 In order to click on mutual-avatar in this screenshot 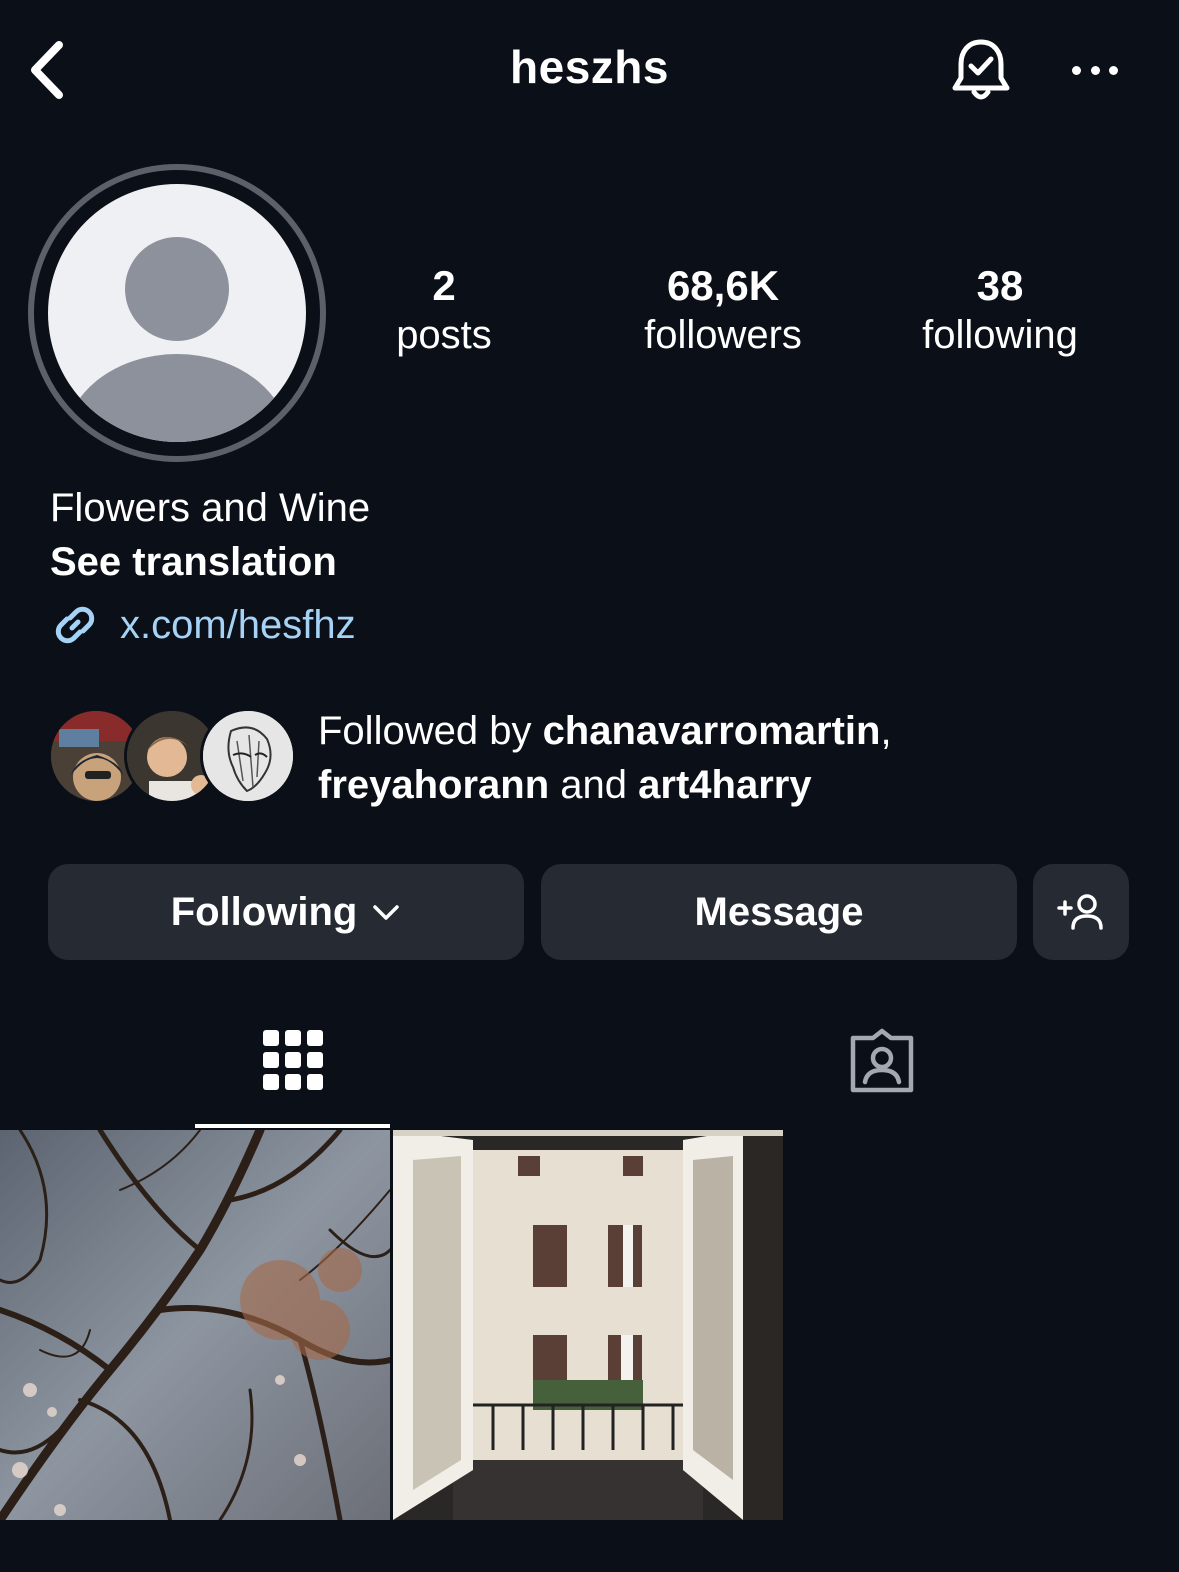, I will do `click(248, 756)`.